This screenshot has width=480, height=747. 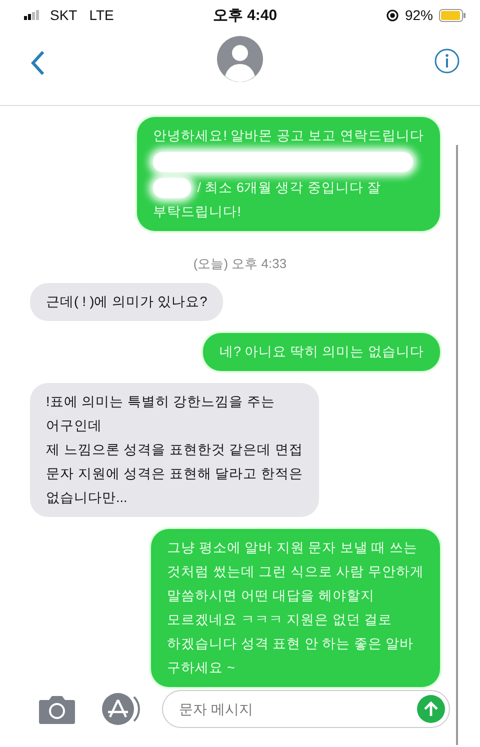 I want to click on message-text: / 최소 6개월 생각 중입니다 잘, so click(x=289, y=188).